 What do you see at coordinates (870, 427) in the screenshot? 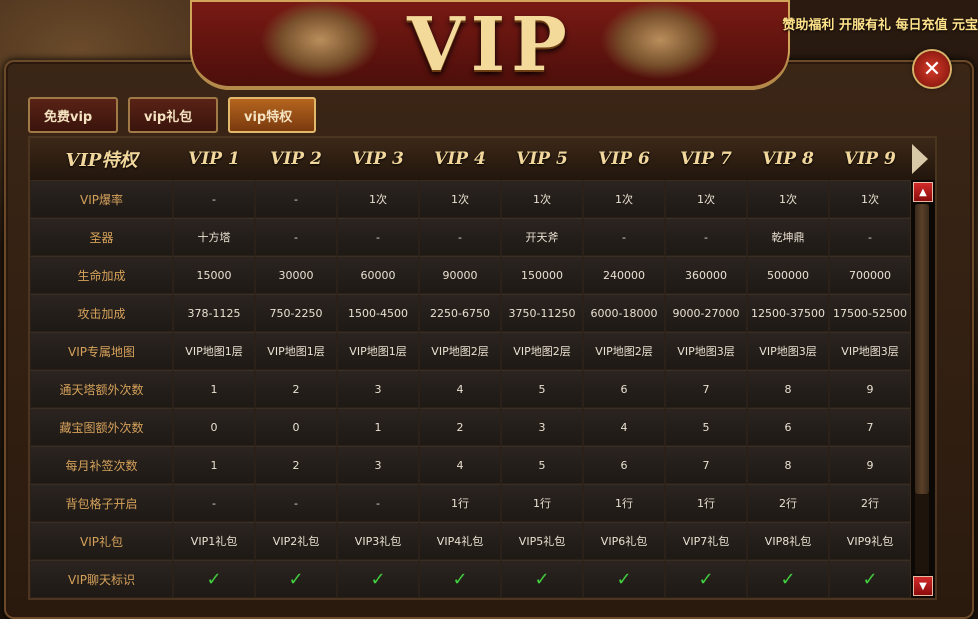
I see `table-cell: 7` at bounding box center [870, 427].